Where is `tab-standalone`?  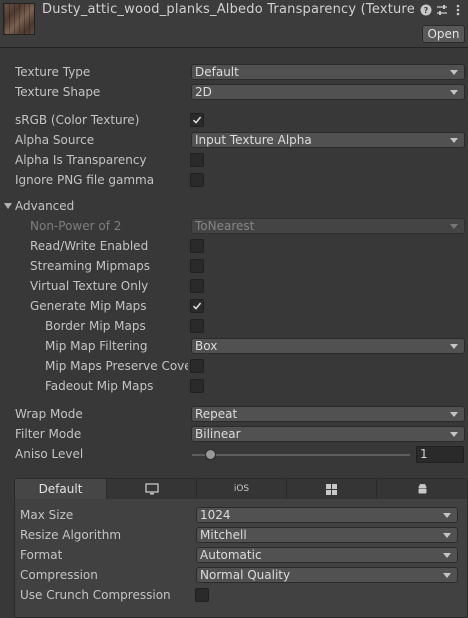 tab-standalone is located at coordinates (152, 489).